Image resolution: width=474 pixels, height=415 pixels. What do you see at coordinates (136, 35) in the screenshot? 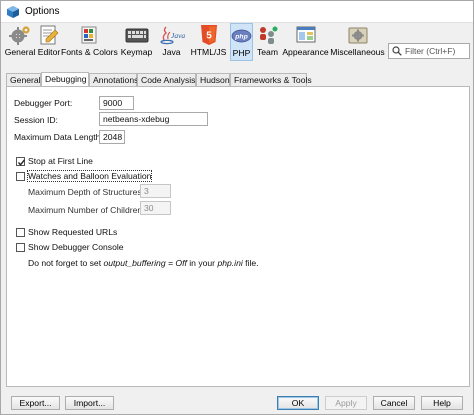
I see `keymap-icon` at bounding box center [136, 35].